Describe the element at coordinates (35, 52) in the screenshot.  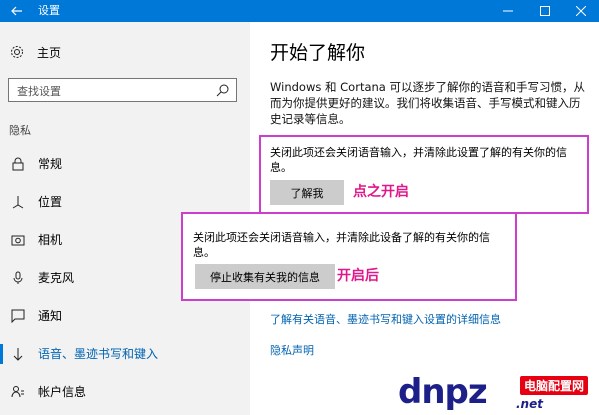
I see `sidebar-home: 主页` at that location.